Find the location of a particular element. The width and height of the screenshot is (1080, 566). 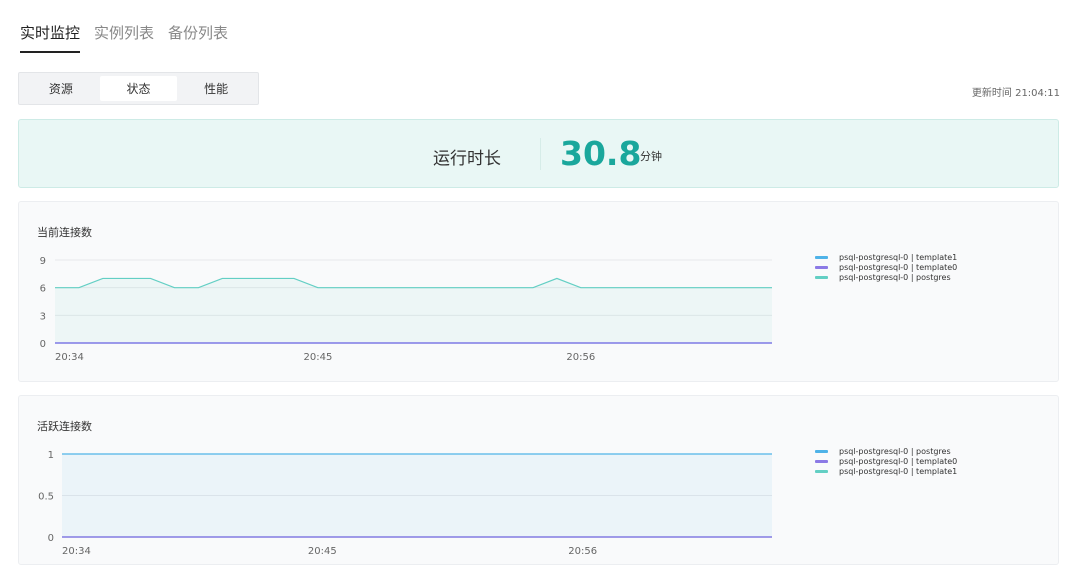

top-tabs: 实时监控 实例列表 备份列表 is located at coordinates (124, 37).